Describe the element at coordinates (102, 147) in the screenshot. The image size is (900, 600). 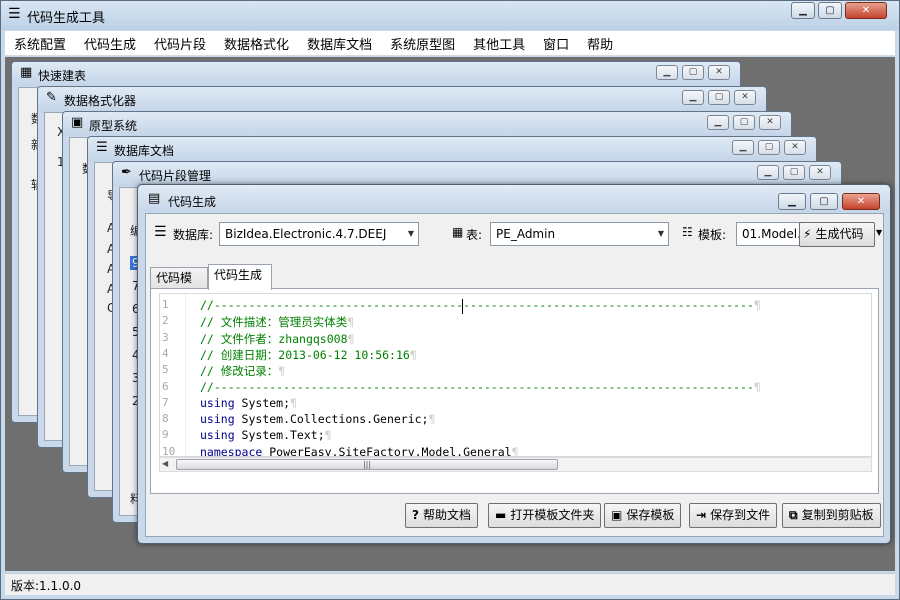
I see `stack-icon: ☰` at that location.